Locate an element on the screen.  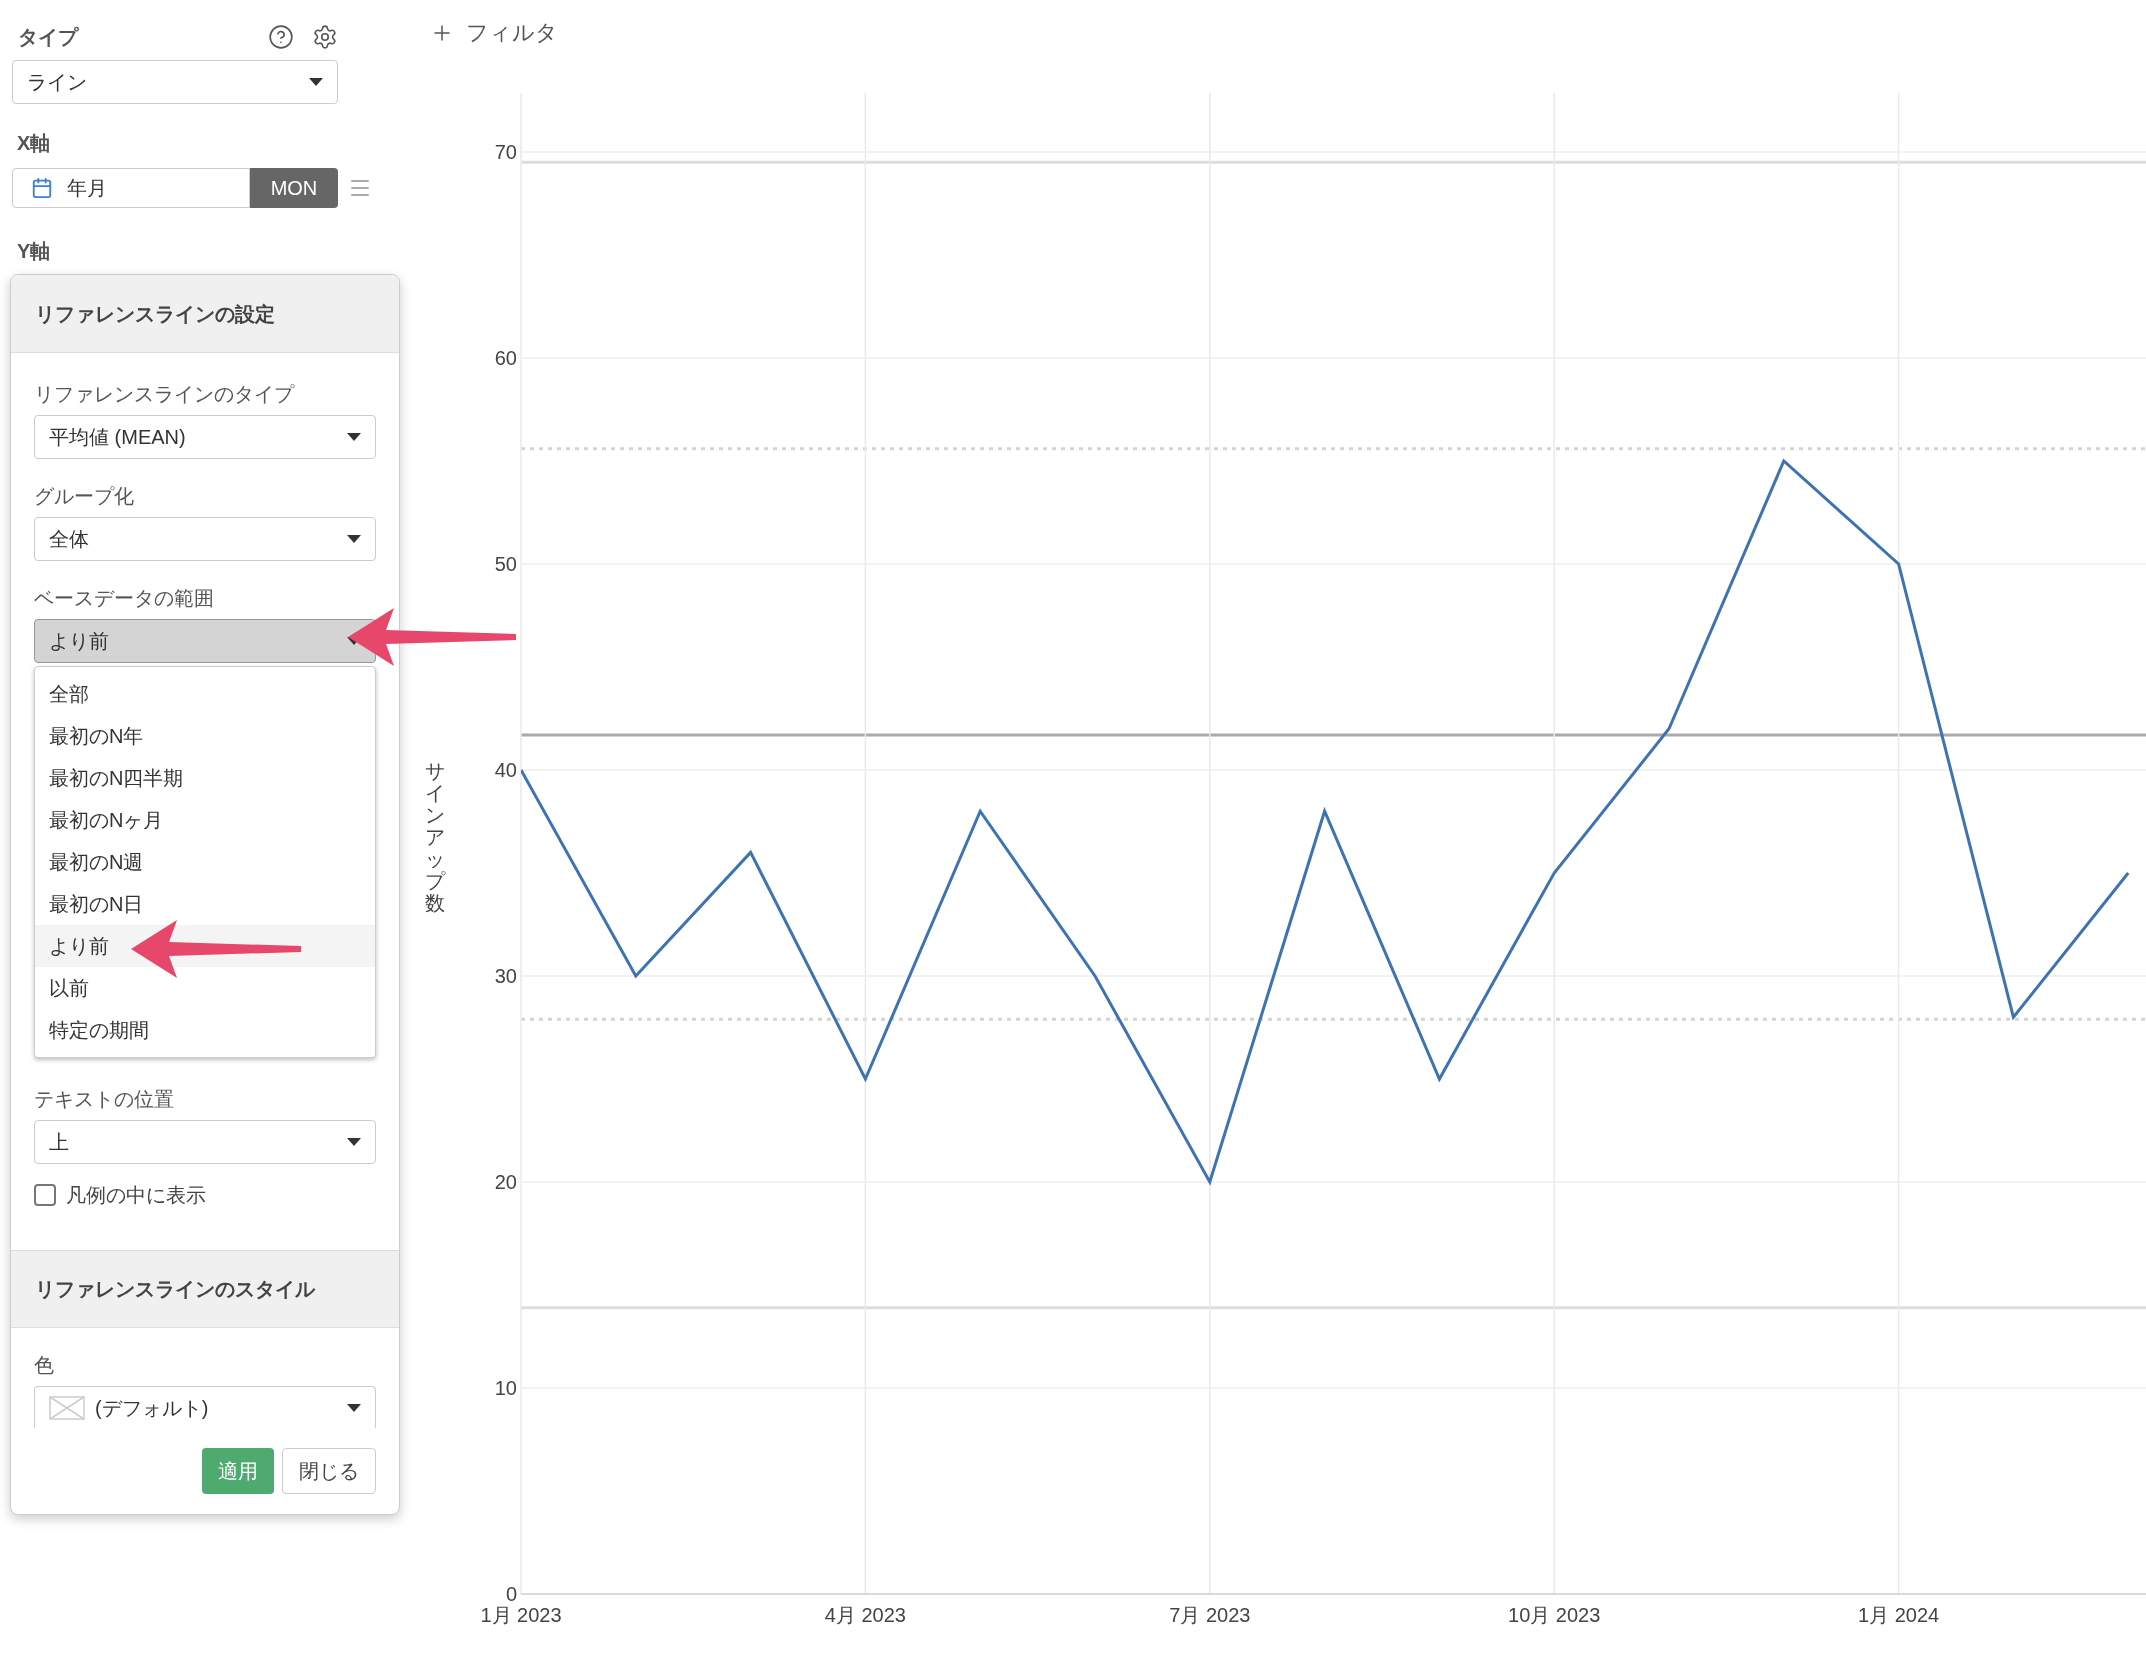
y-axis-label: Y軸 is located at coordinates (34, 251).